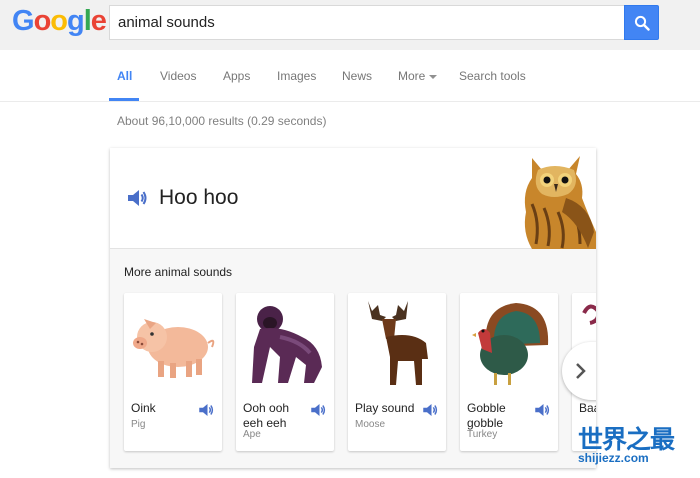 The image size is (700, 478). What do you see at coordinates (143, 408) in the screenshot?
I see `animal-sound-text: Oink` at bounding box center [143, 408].